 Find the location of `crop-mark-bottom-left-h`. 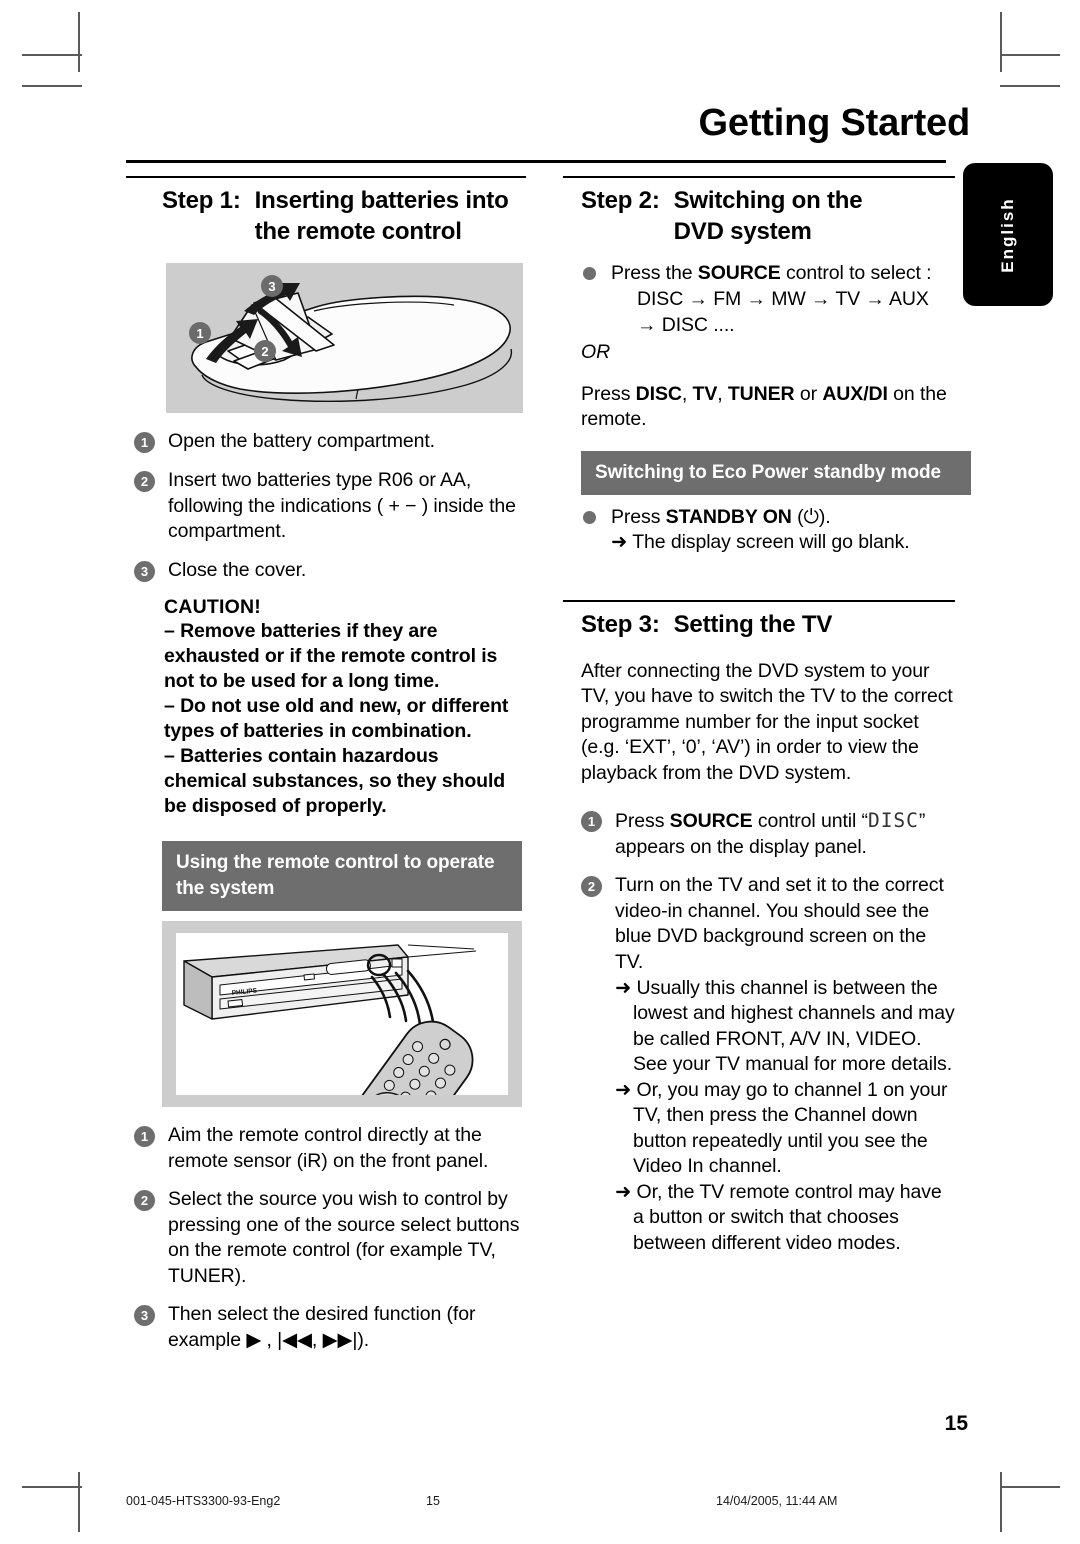

crop-mark-bottom-left-h is located at coordinates (52, 1487).